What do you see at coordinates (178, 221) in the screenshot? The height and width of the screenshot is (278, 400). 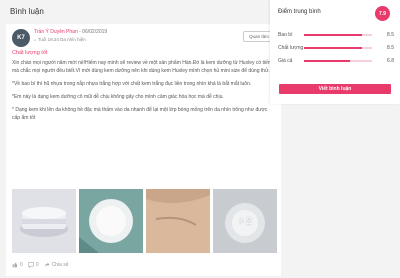 I see `review-photo-skin` at bounding box center [178, 221].